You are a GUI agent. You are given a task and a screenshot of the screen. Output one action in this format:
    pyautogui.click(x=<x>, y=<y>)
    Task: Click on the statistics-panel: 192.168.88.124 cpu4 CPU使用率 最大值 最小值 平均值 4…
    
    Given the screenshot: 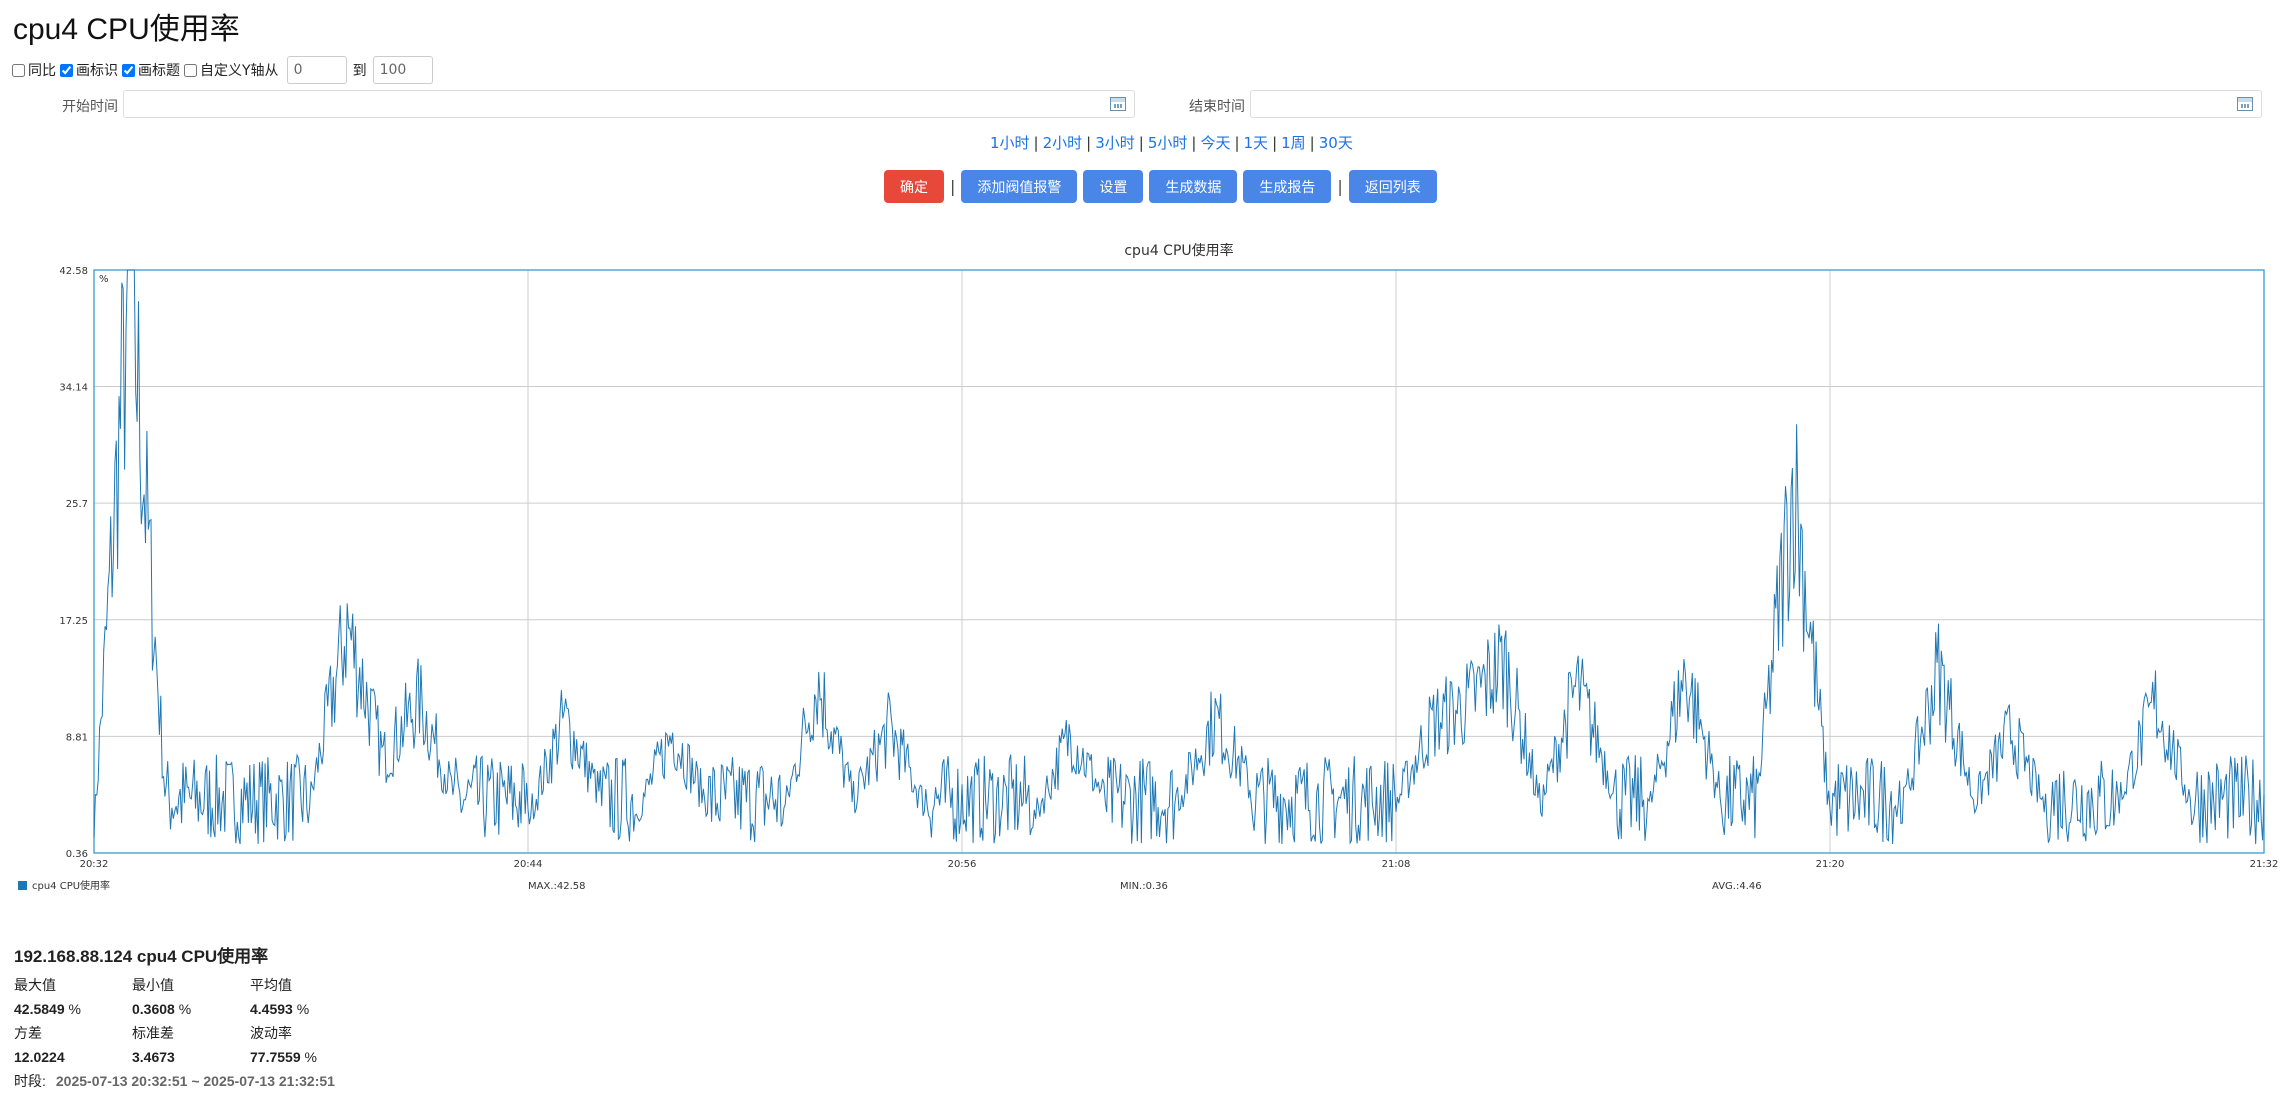 What is the action you would take?
    pyautogui.click(x=191, y=1017)
    